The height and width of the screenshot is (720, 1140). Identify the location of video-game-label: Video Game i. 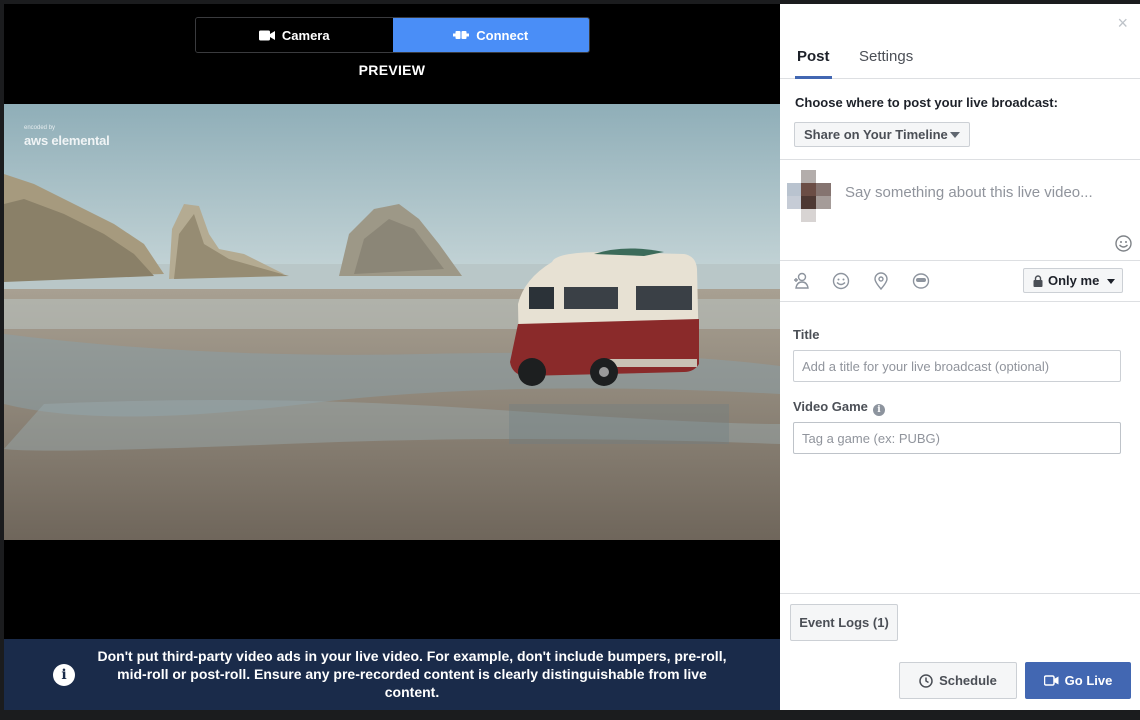
(839, 407).